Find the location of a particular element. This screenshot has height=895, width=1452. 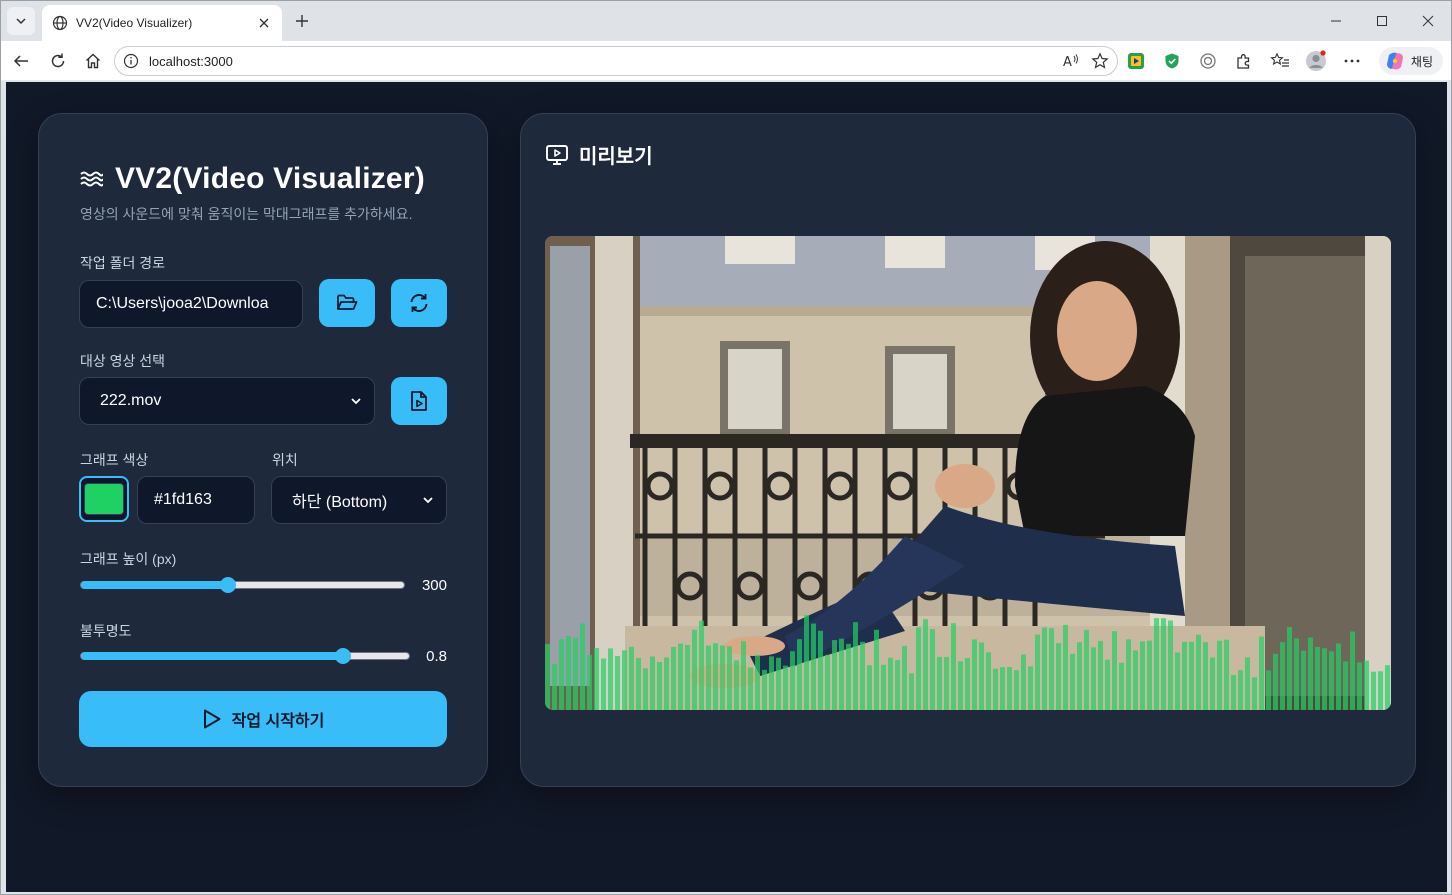

tab-actions-menu-button is located at coordinates (21, 21).